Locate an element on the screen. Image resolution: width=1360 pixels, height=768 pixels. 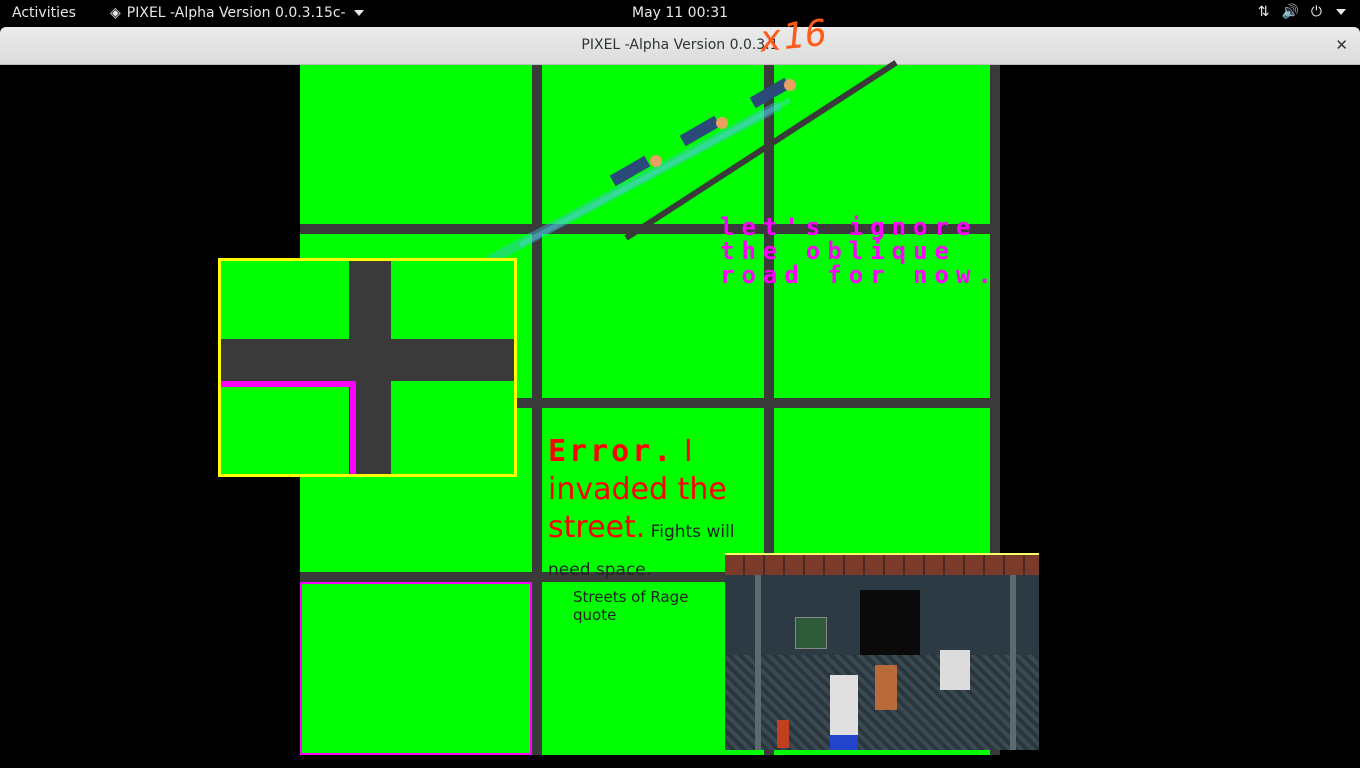
error-title: Error. is located at coordinates (611, 451).